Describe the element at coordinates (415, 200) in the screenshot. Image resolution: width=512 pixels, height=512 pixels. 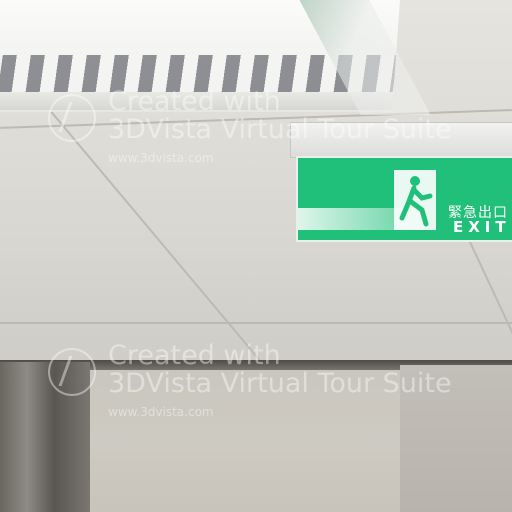
I see `running-man-icon` at that location.